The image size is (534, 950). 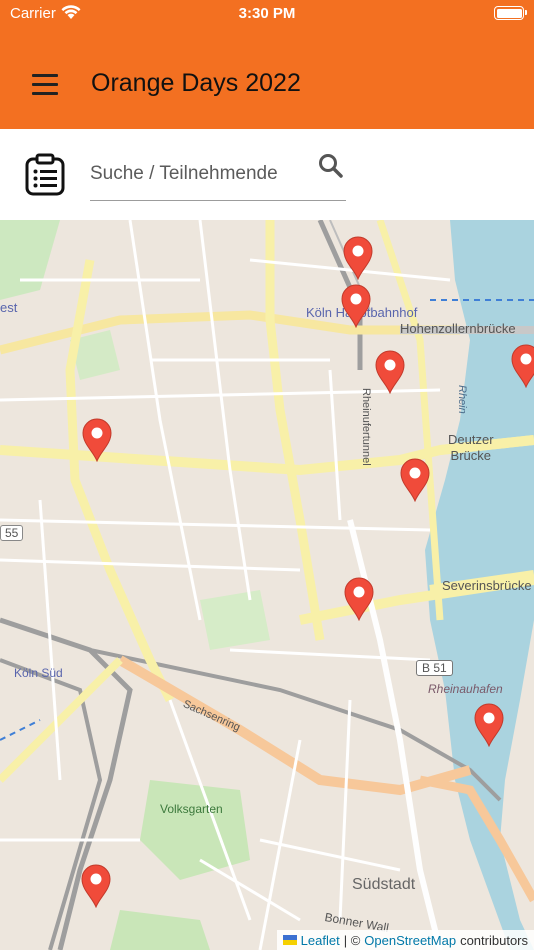 I want to click on status-time: 3:30 PM, so click(x=267, y=13).